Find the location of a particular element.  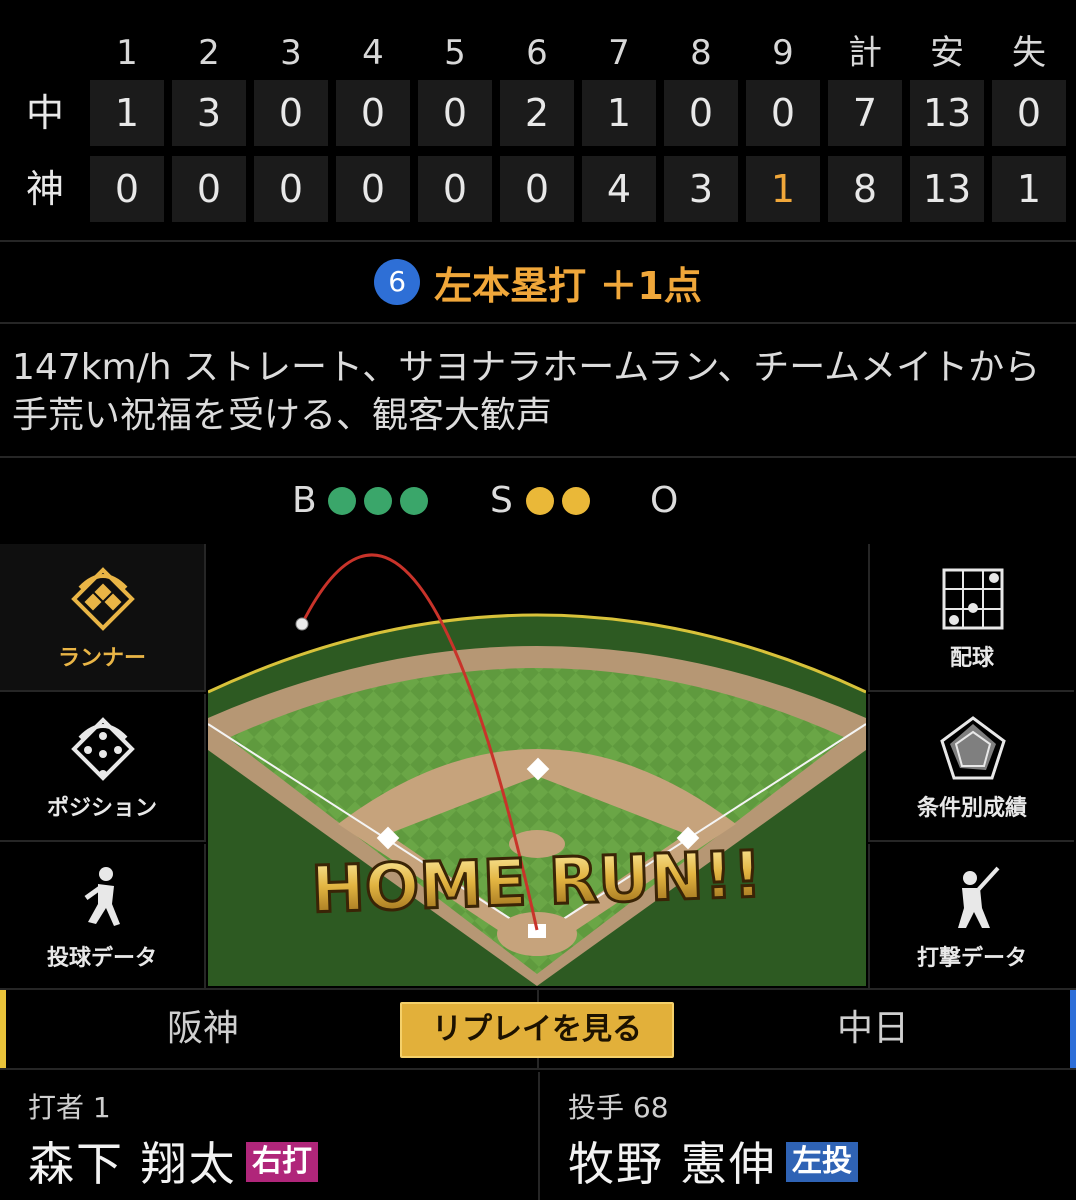

batter-icon is located at coordinates (979, 897).